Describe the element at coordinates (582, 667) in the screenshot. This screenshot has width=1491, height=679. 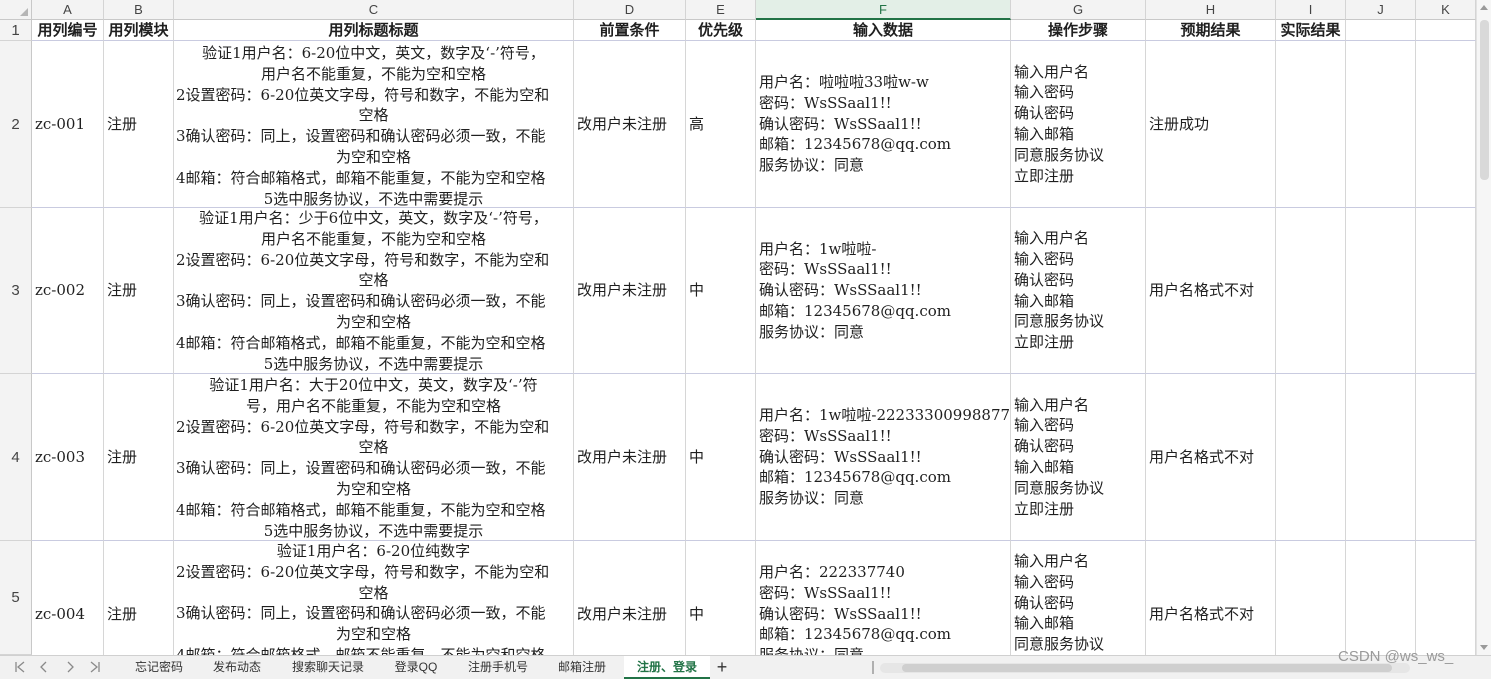
I see `sheet-tab: 邮箱注册` at that location.